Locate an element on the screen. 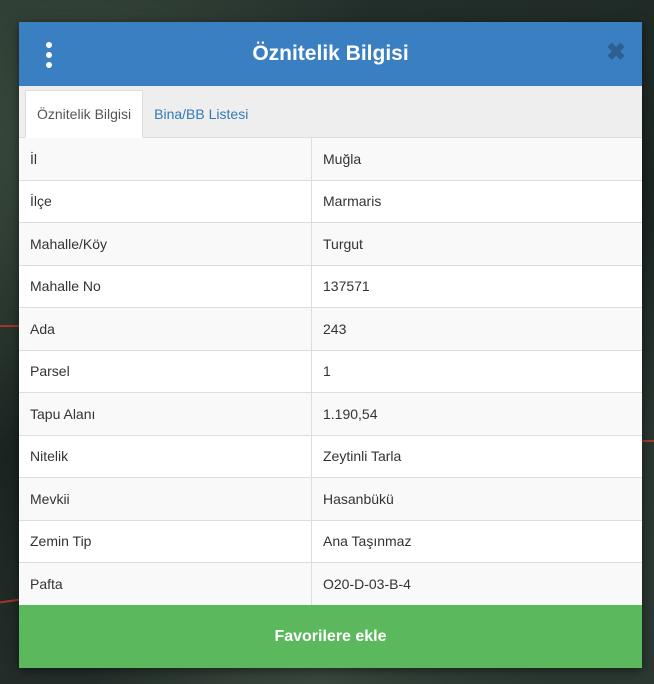 The height and width of the screenshot is (684, 654). attribute-key: Nitelik is located at coordinates (165, 456).